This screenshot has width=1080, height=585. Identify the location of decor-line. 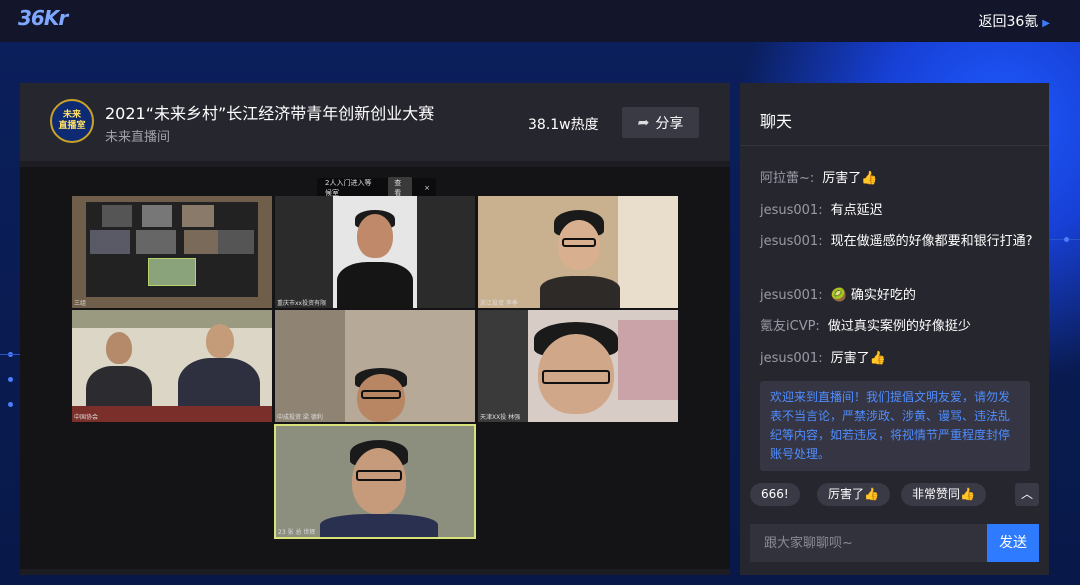
(10, 354).